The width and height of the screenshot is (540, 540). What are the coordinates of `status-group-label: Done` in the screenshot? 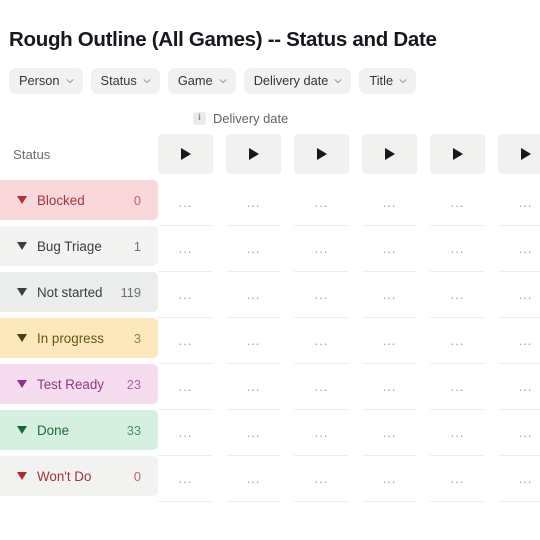 It's located at (53, 430).